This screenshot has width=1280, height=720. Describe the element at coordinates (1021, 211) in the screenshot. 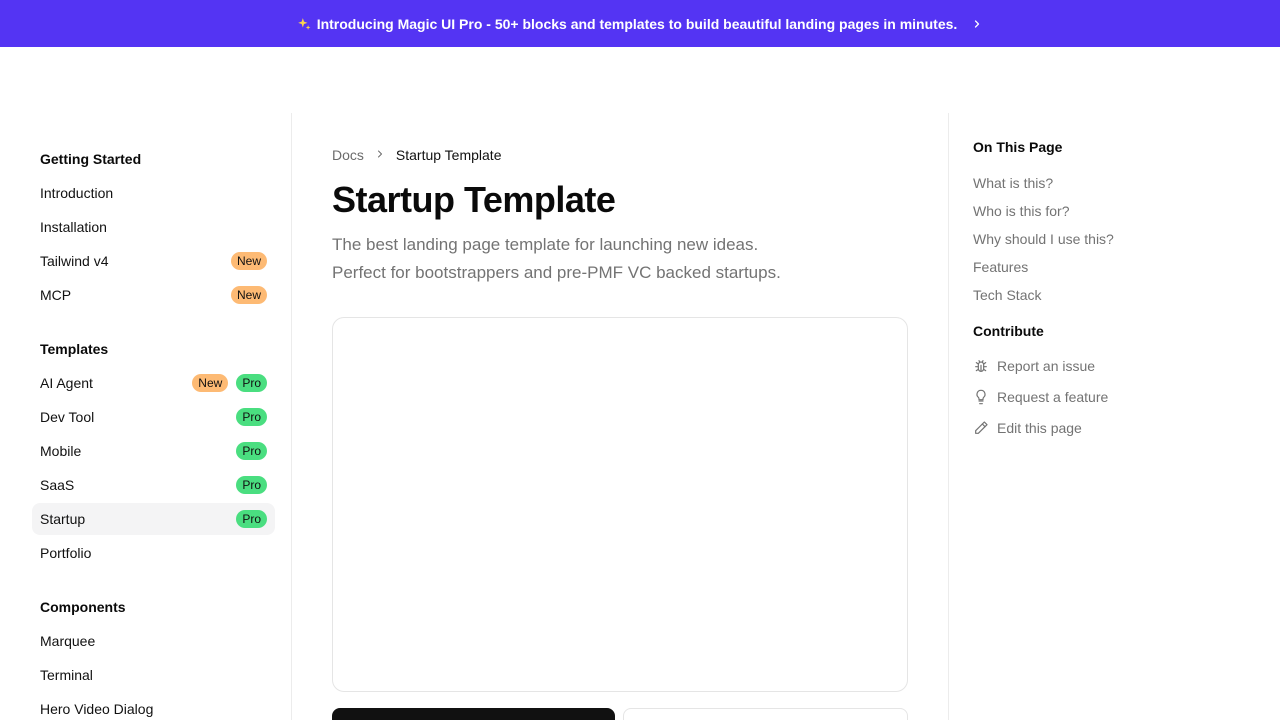

I see `toc-link-who-is-this-for: Who is this for?` at that location.